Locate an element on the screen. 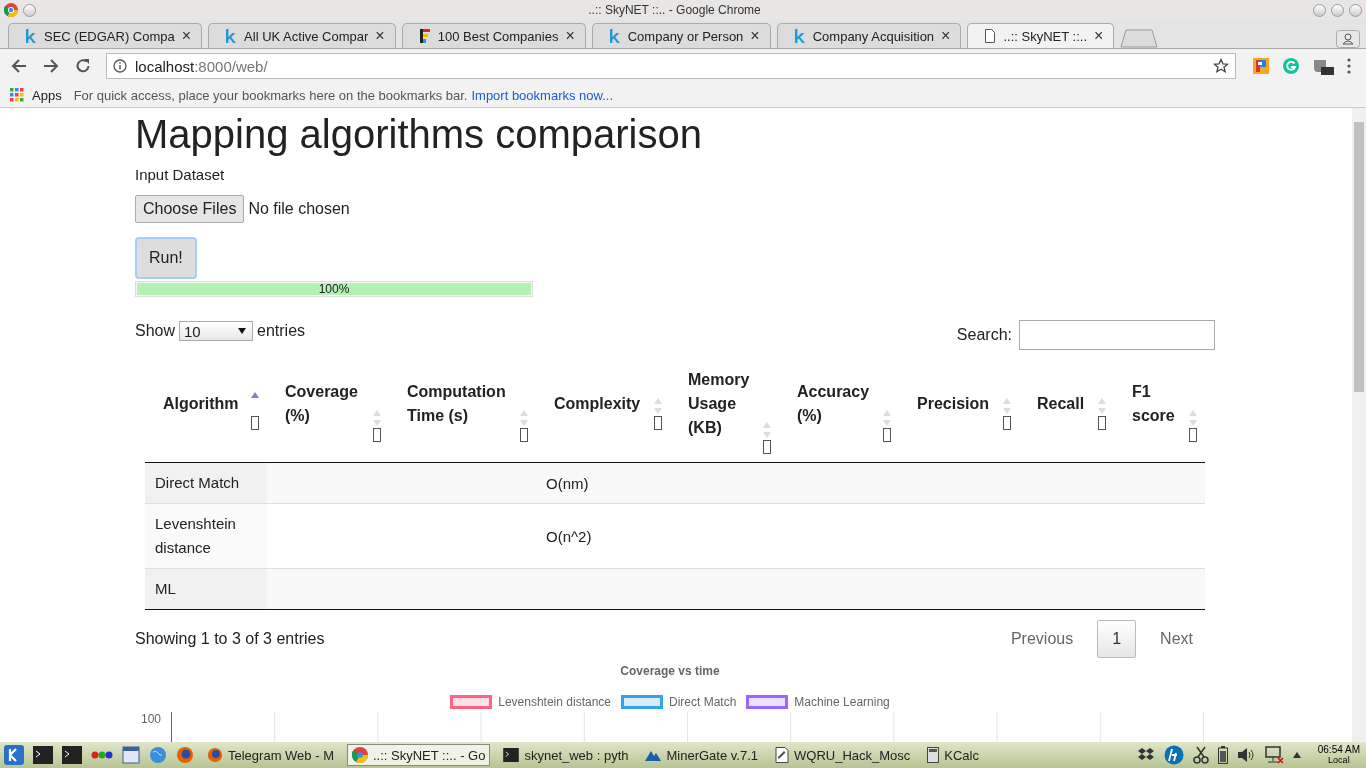 The image size is (1366, 768). search-field is located at coordinates (1117, 335).